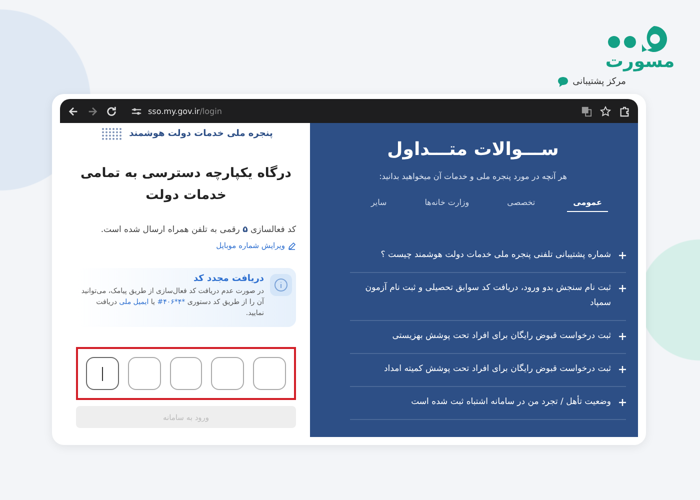  I want to click on faq-tab: عمومی, so click(587, 204).